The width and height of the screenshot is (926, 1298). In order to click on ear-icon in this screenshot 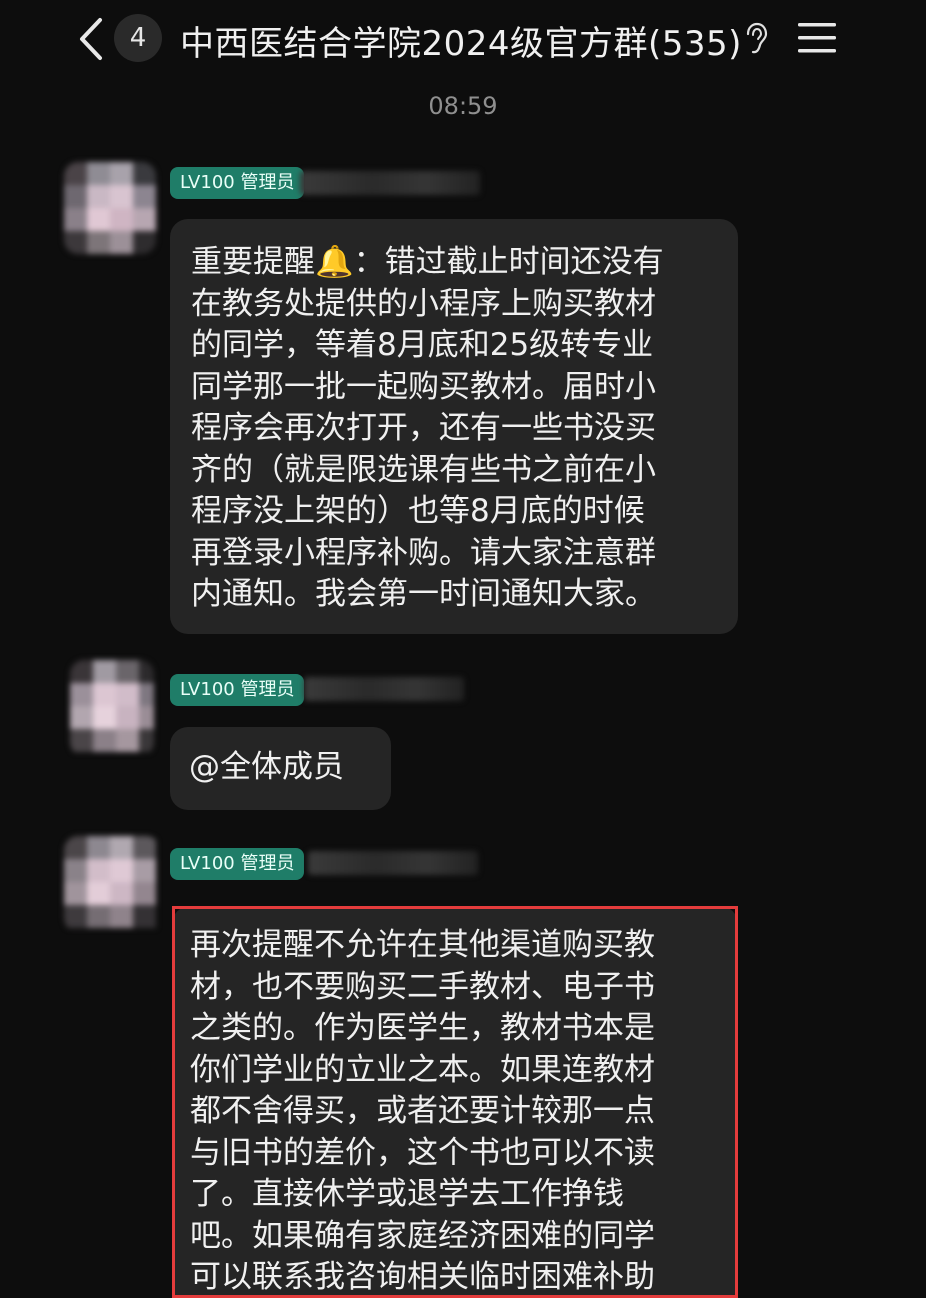, I will do `click(756, 39)`.